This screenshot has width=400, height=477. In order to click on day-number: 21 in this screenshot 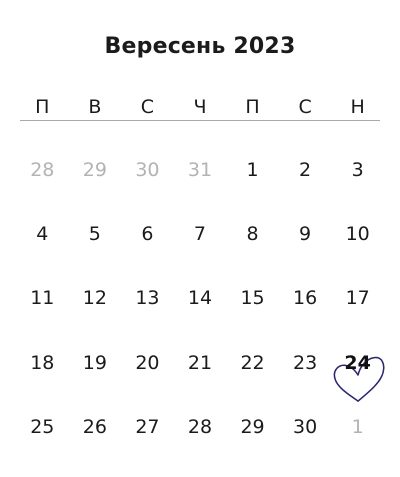, I will do `click(200, 362)`.